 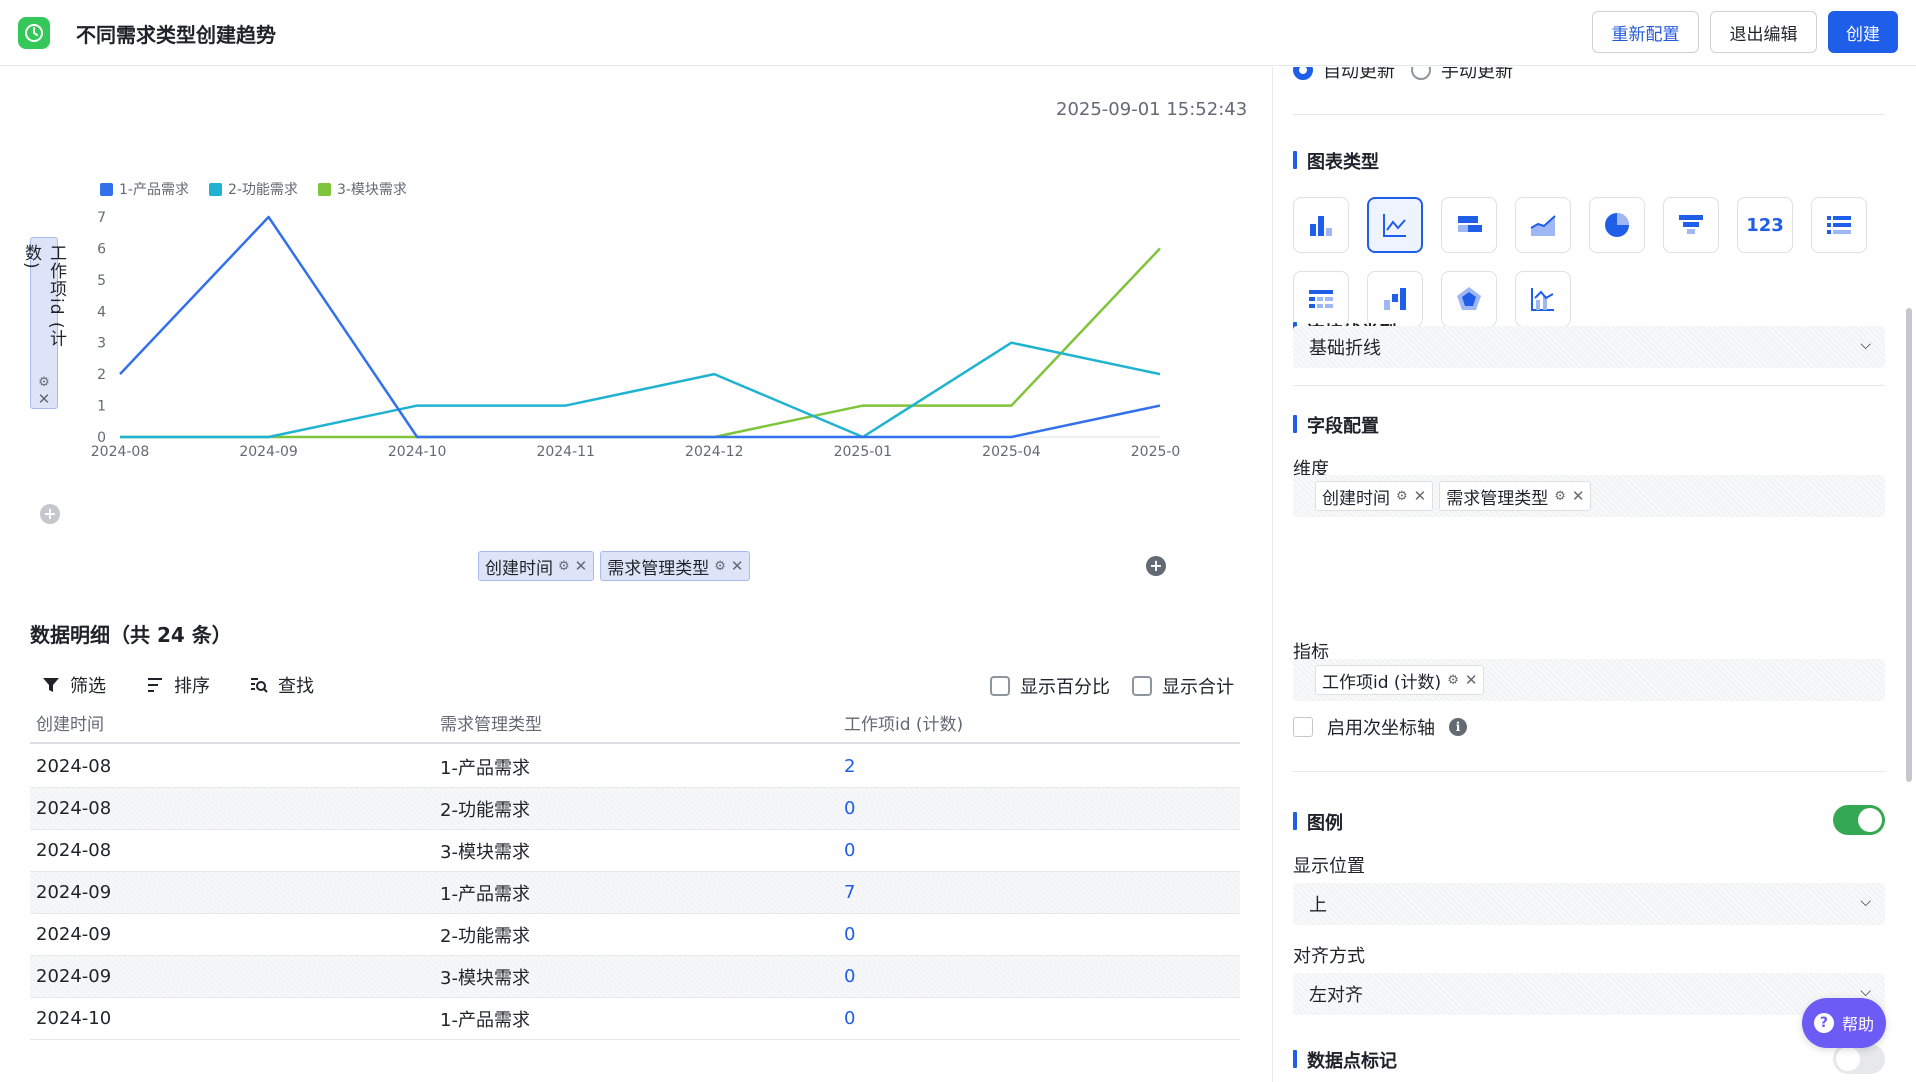 What do you see at coordinates (1381, 728) in the screenshot?
I see `secondary-axis-label: 启用次坐标轴` at bounding box center [1381, 728].